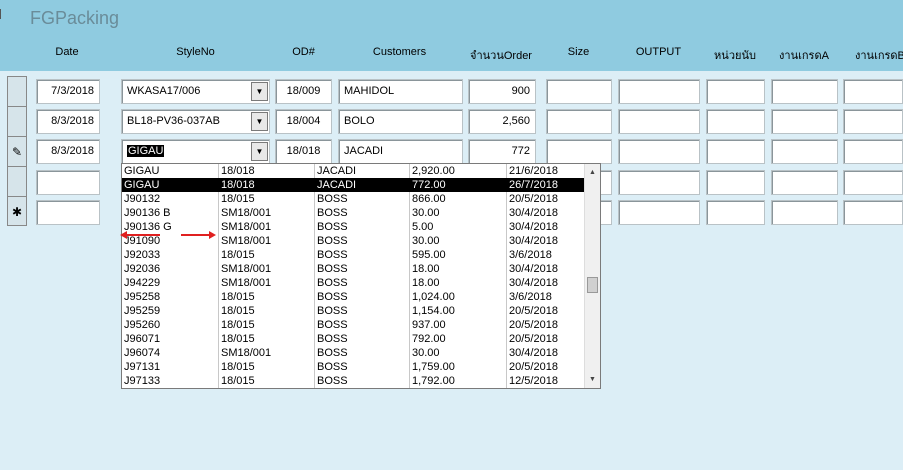  I want to click on dropdown-option-qty: 866.00, so click(429, 199).